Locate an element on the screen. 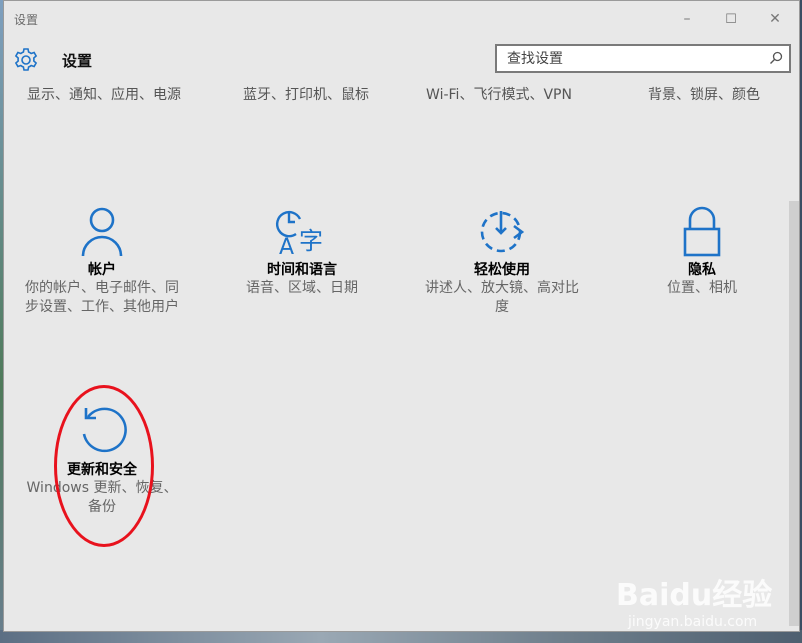  tile-ease-of-access-label: 轻松使用 is located at coordinates (502, 270).